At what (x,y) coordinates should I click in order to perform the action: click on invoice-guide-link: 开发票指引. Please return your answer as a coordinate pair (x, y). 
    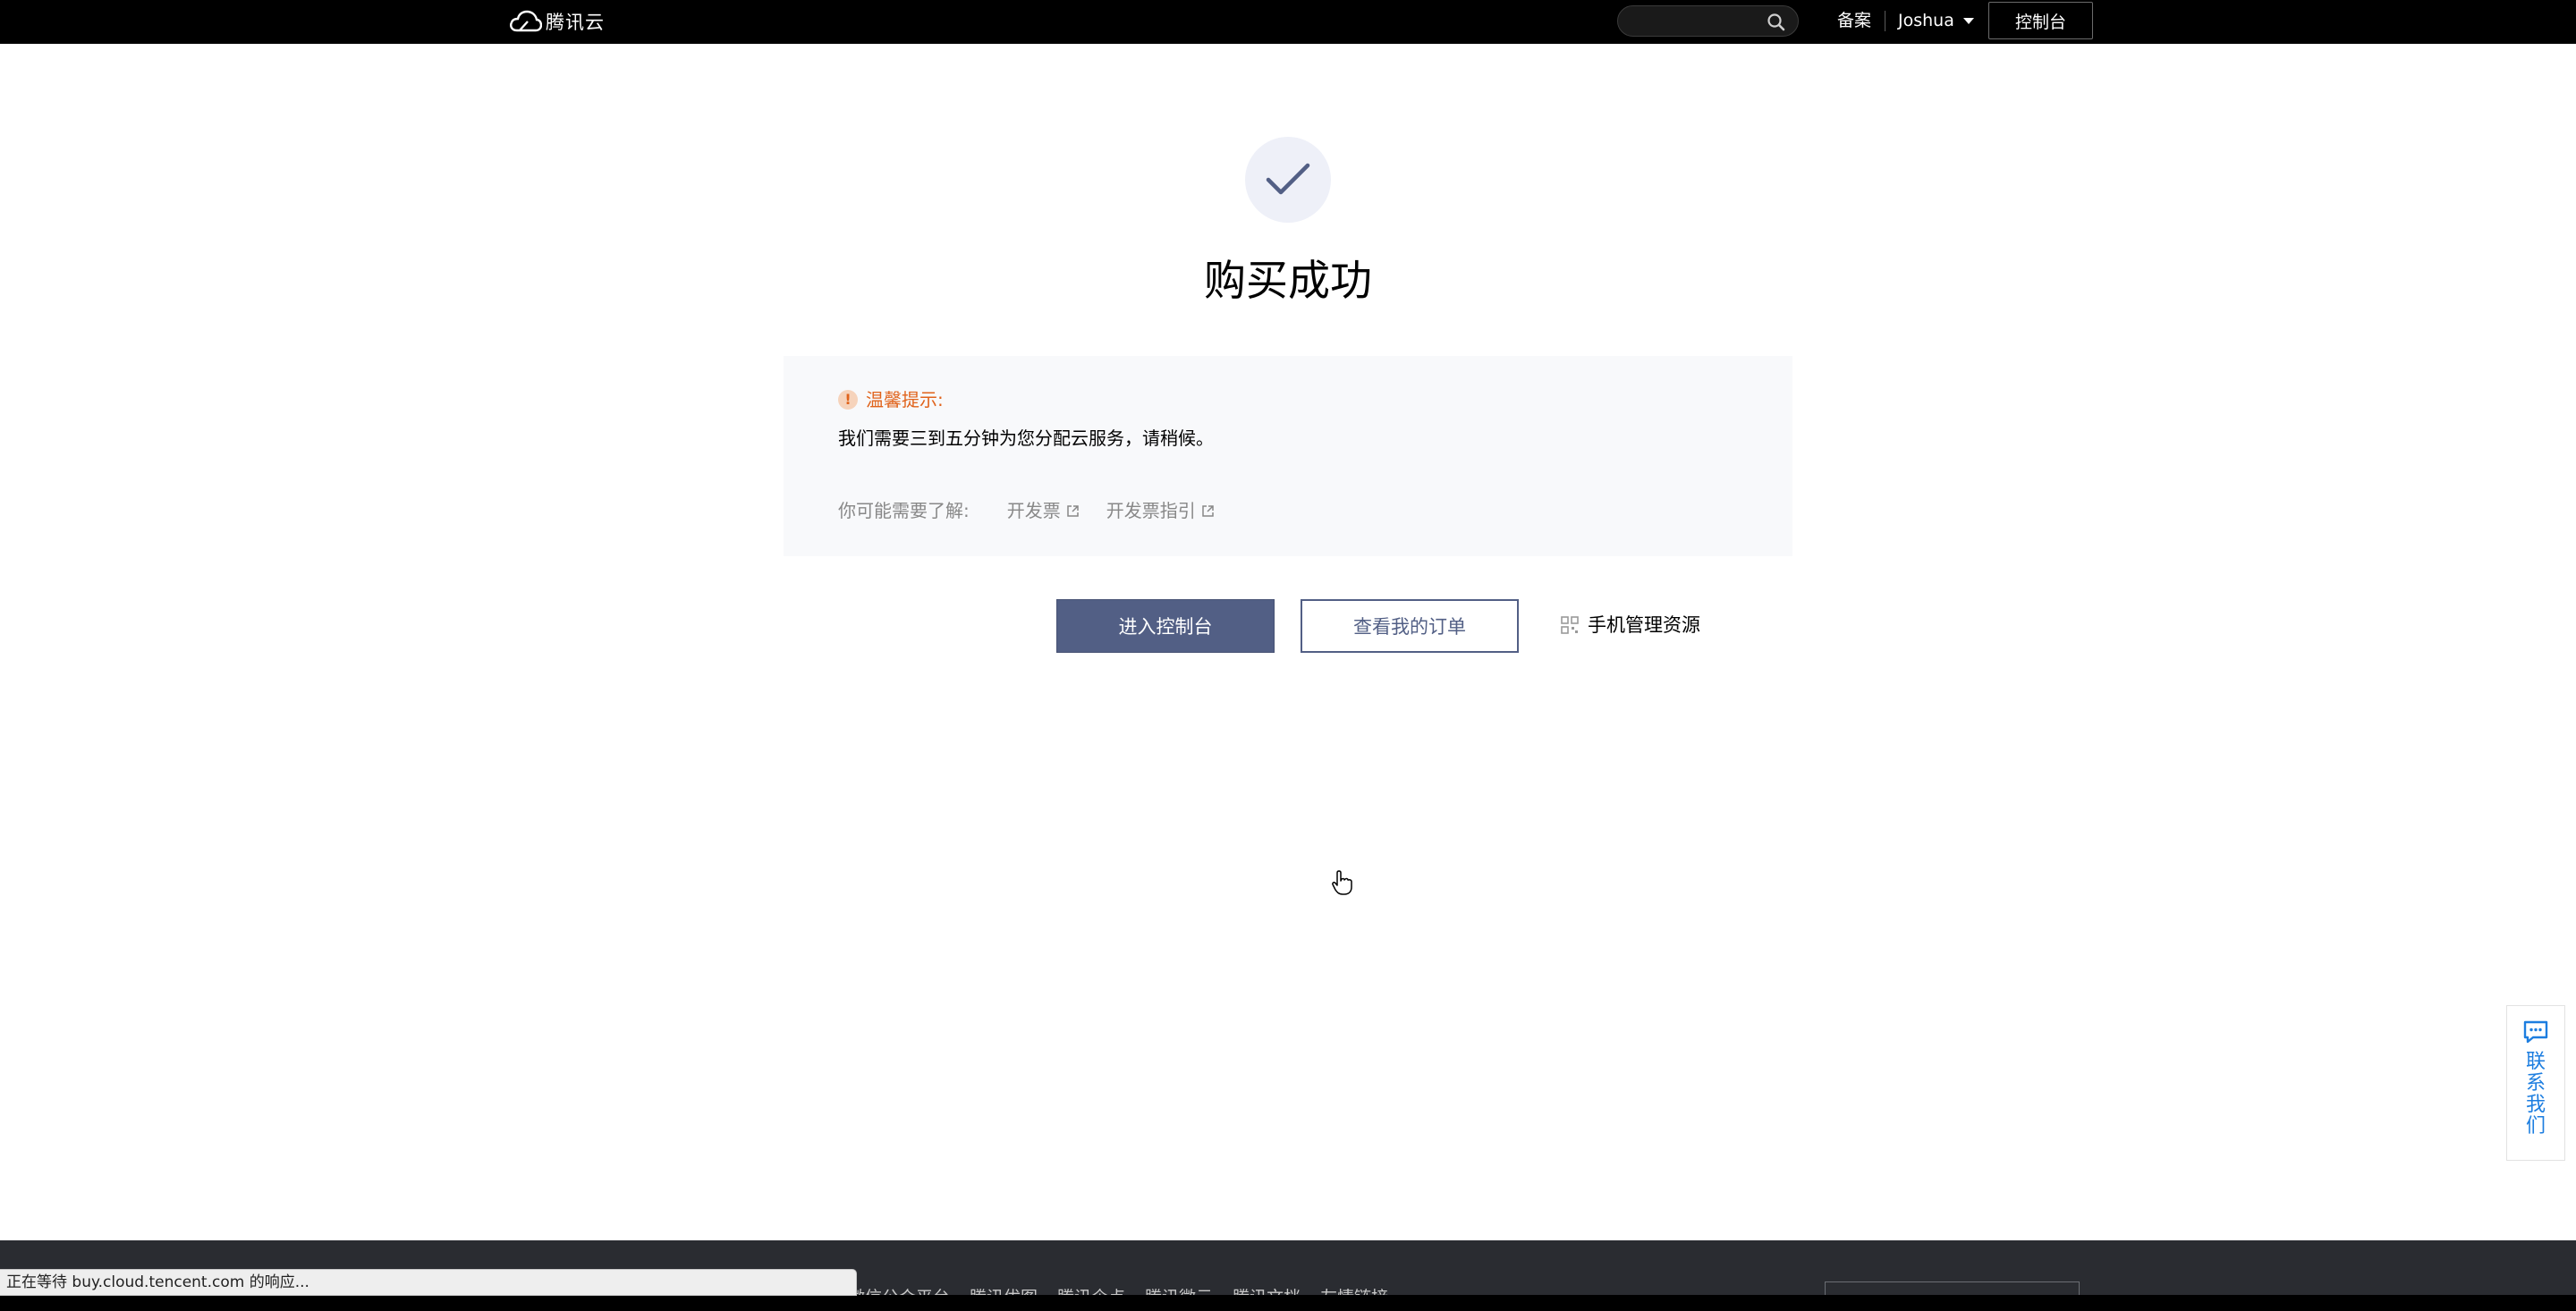
    Looking at the image, I should click on (1160, 510).